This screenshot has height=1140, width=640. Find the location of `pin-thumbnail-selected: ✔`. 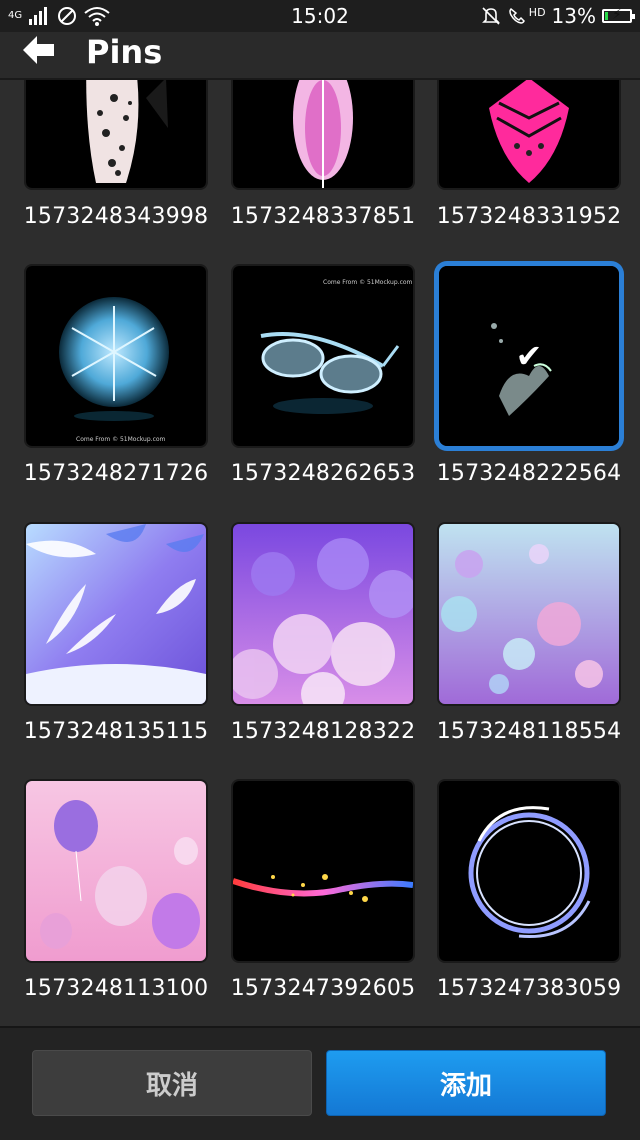

pin-thumbnail-selected: ✔ is located at coordinates (529, 356).